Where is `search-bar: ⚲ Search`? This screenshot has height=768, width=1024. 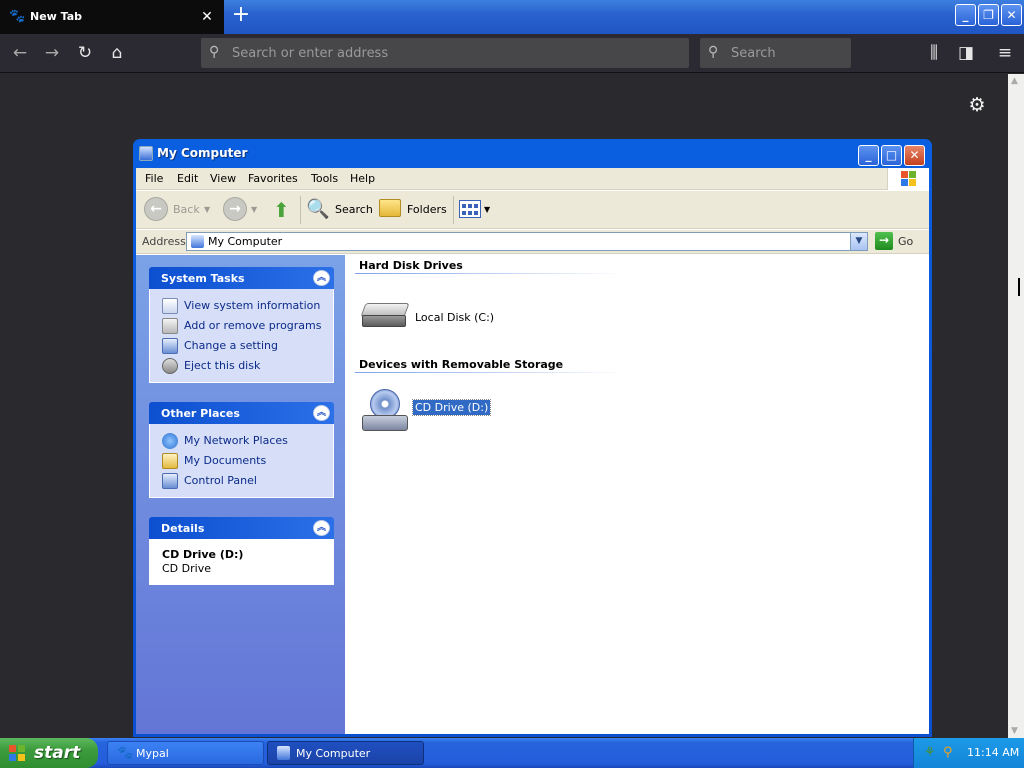 search-bar: ⚲ Search is located at coordinates (775, 53).